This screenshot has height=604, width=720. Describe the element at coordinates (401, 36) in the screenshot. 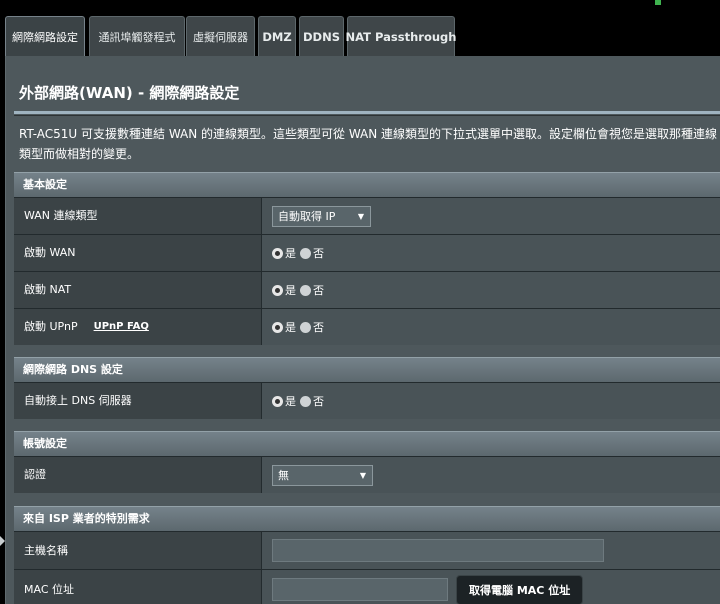

I see `tab-nat-passthrough: NAT Passthrough` at that location.